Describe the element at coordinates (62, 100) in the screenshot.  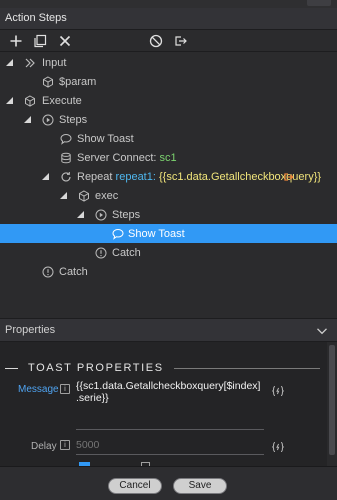
I see `tree-label: Execute` at that location.